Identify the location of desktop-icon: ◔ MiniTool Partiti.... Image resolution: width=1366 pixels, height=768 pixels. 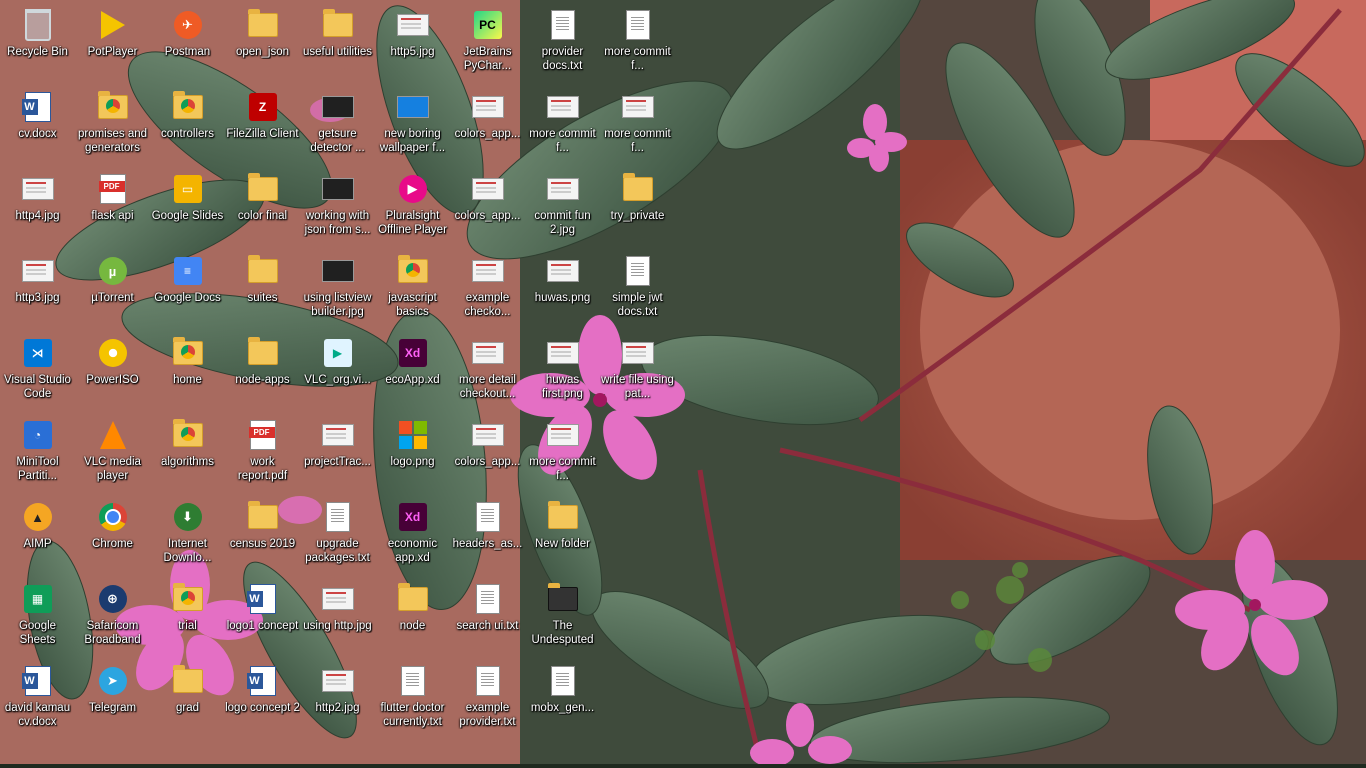
(37, 453).